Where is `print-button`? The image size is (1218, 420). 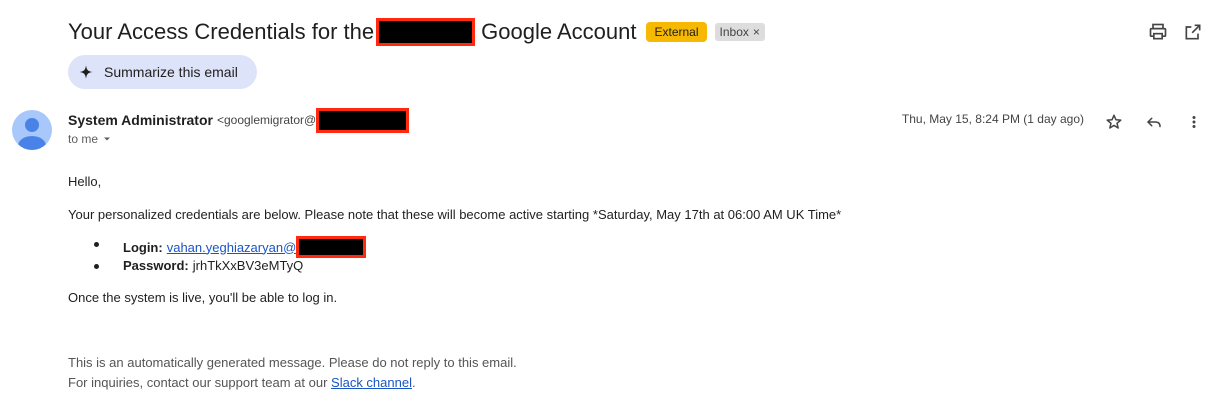
print-button is located at coordinates (1158, 32).